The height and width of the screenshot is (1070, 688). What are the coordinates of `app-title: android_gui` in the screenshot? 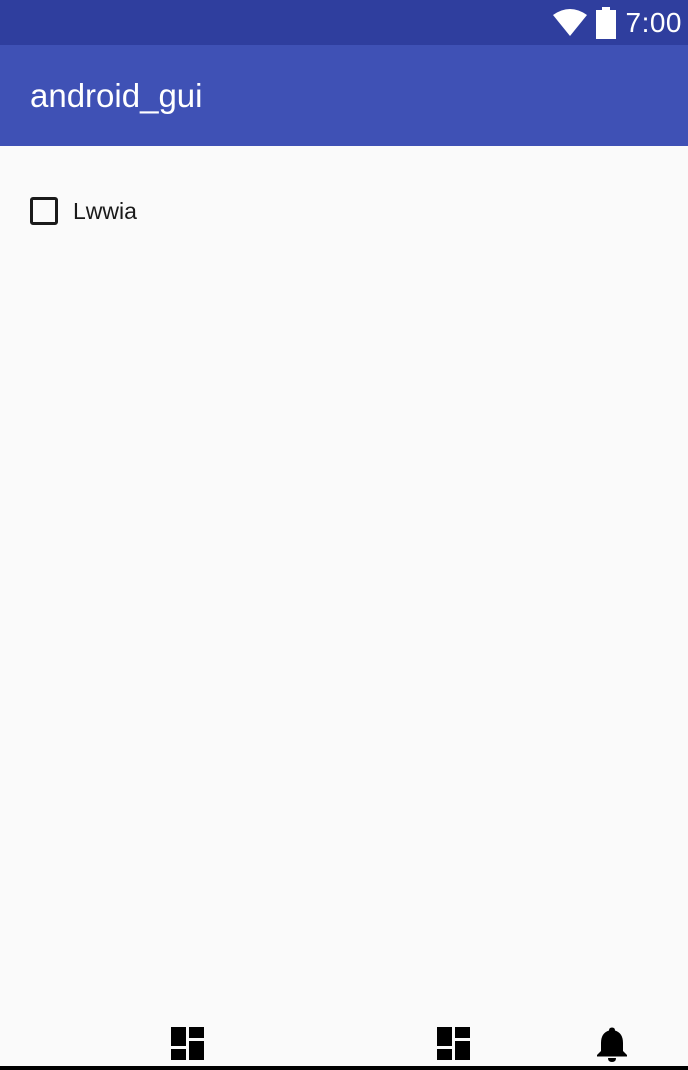 It's located at (116, 95).